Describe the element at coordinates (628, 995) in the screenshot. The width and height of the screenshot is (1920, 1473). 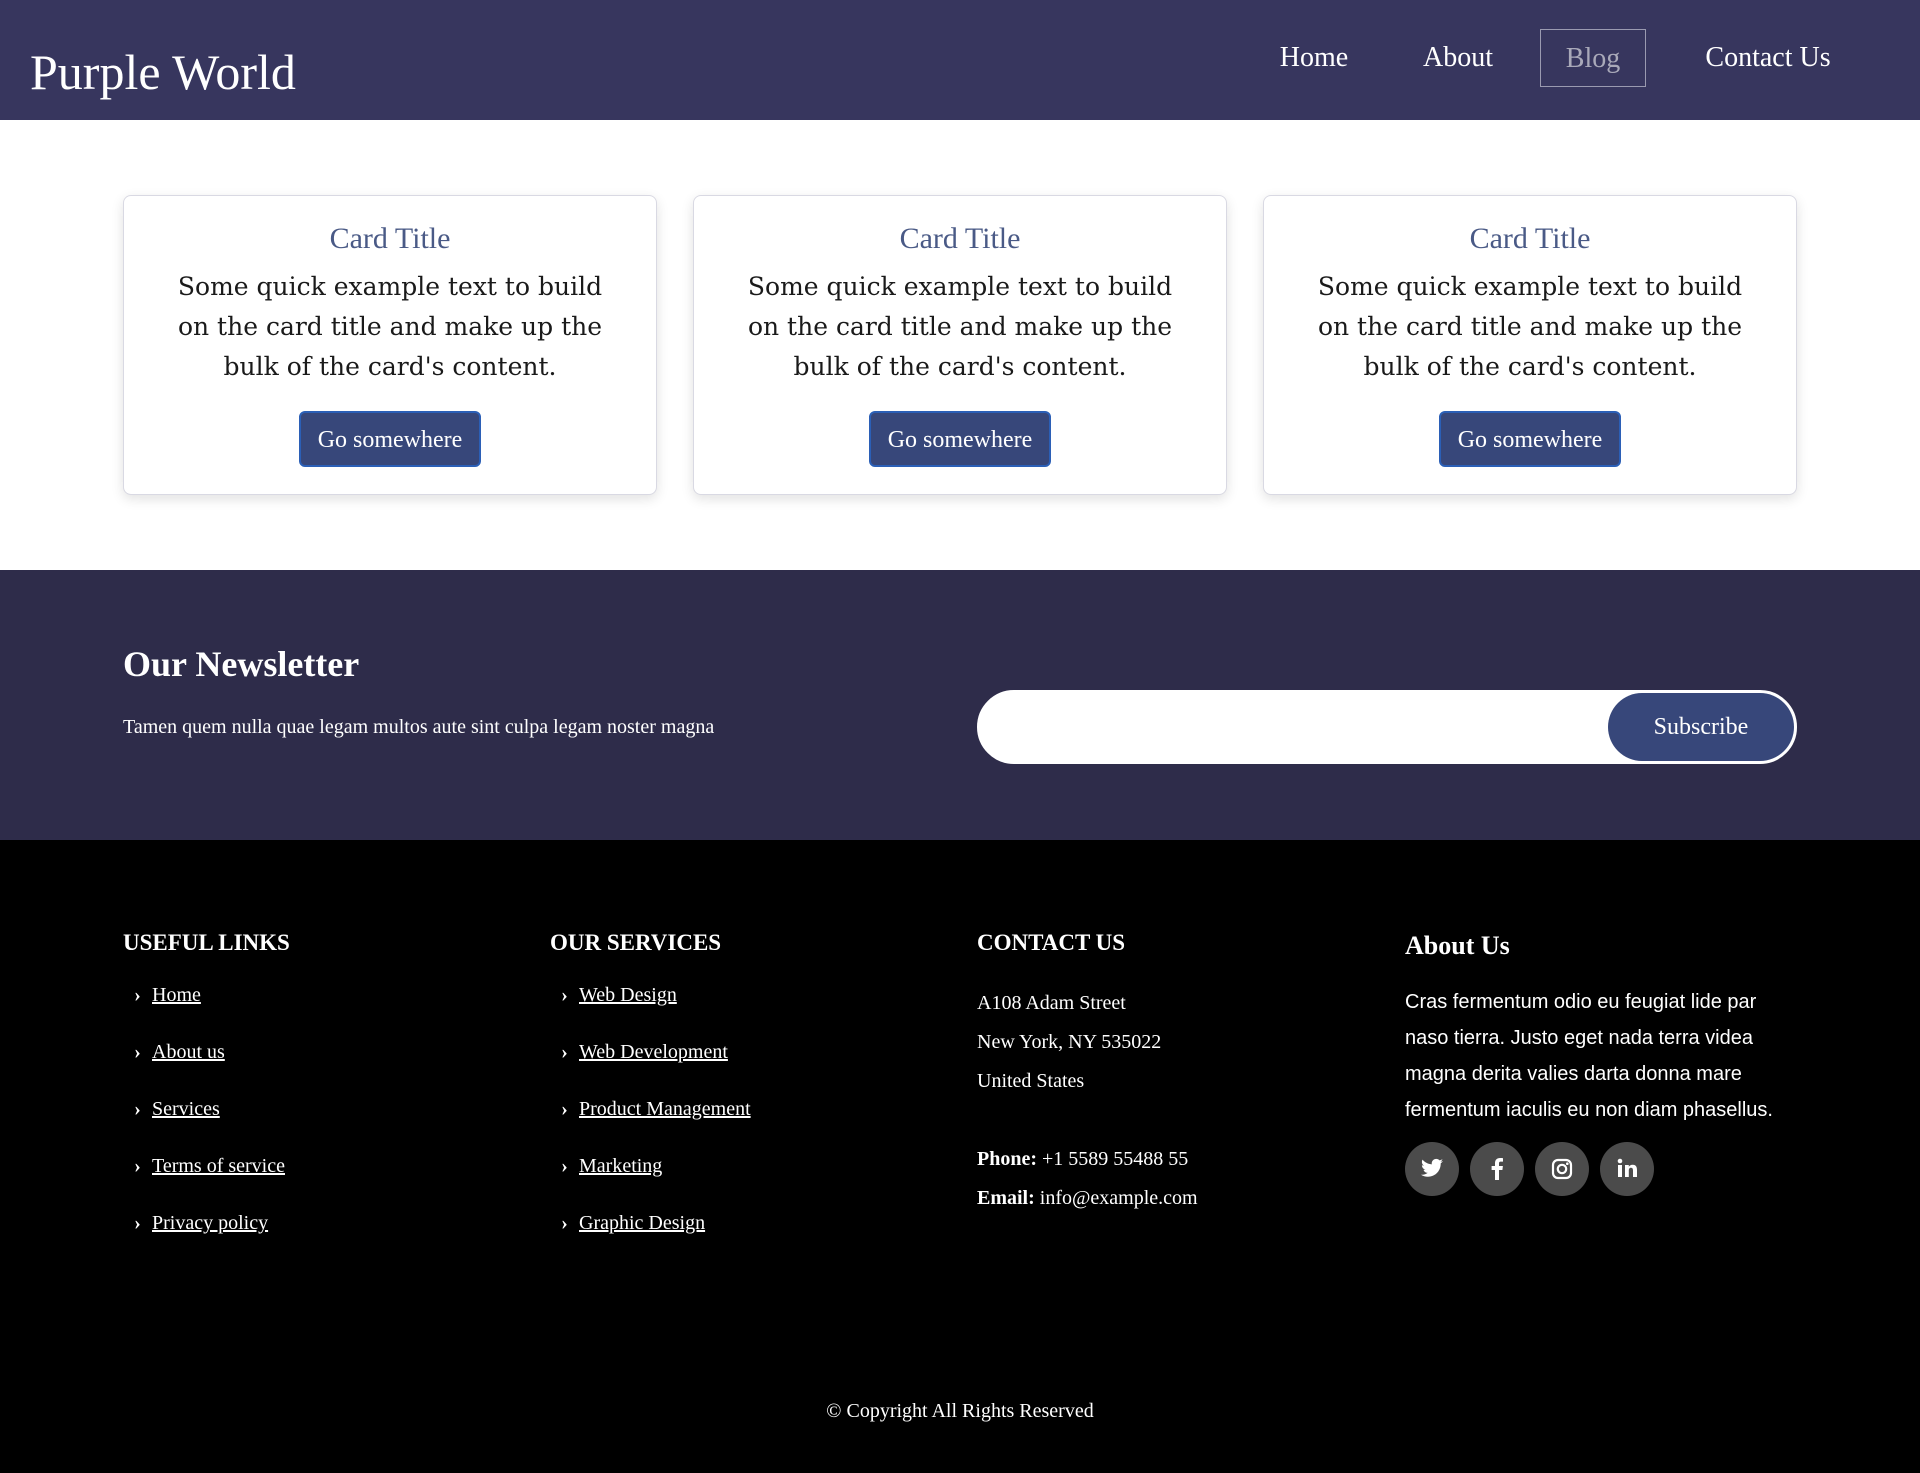
I see `service-link-web-design: Web Design` at that location.